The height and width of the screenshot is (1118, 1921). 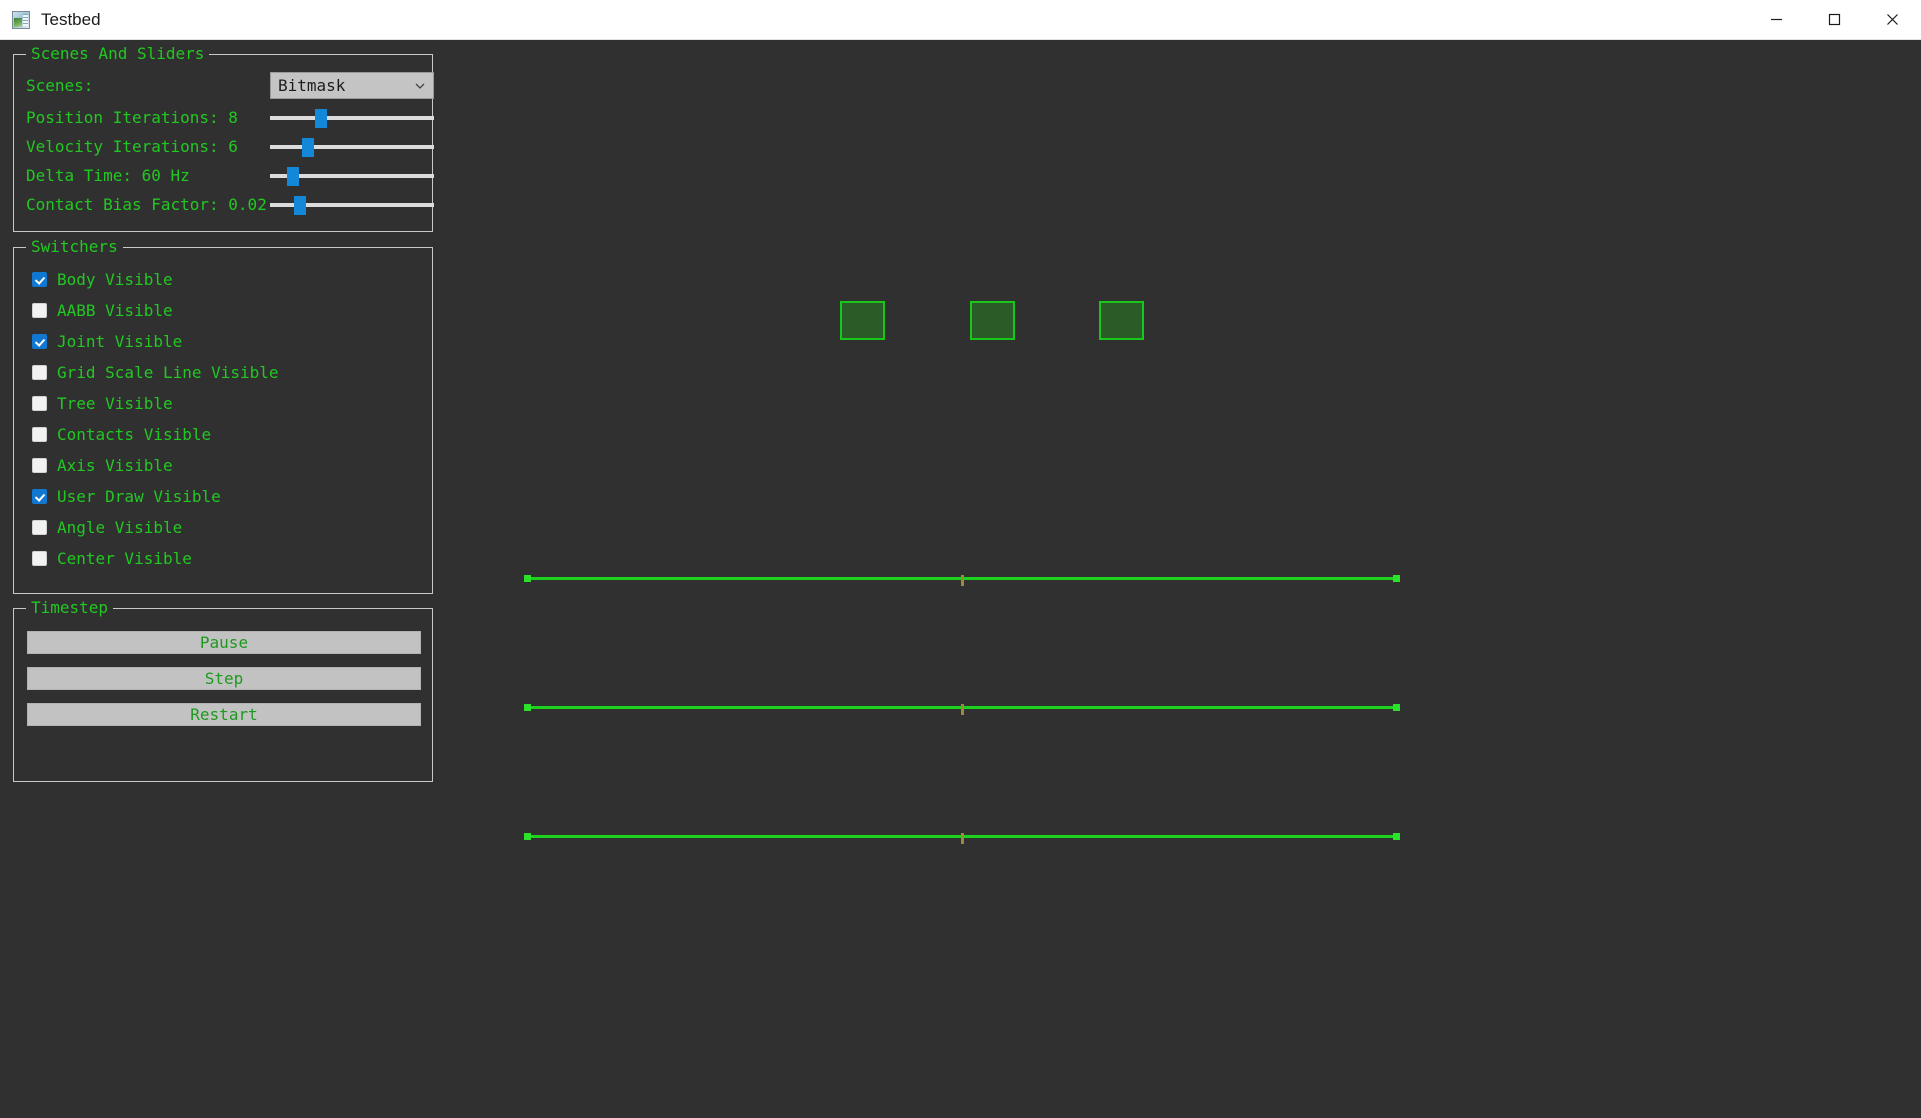 What do you see at coordinates (60, 85) in the screenshot?
I see `label-scenes: Scenes:` at bounding box center [60, 85].